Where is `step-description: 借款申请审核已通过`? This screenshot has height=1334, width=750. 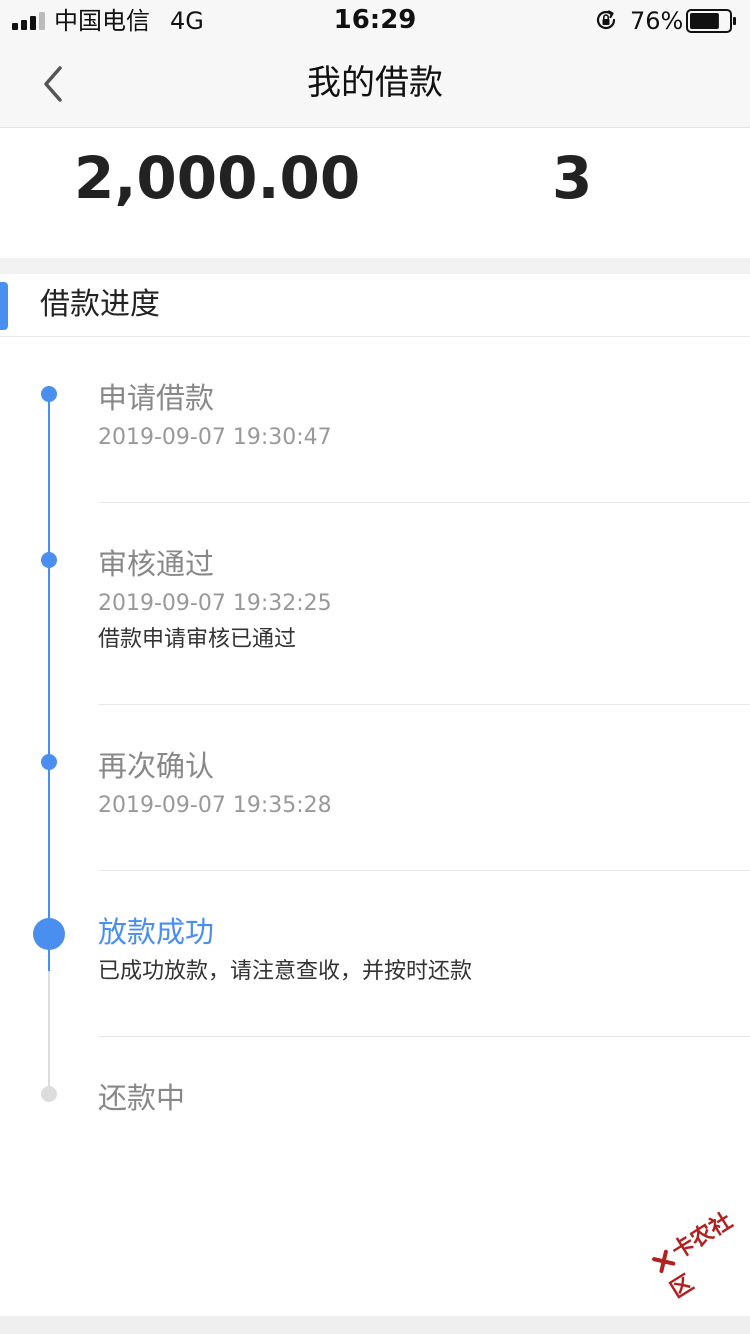 step-description: 借款申请审核已通过 is located at coordinates (197, 639).